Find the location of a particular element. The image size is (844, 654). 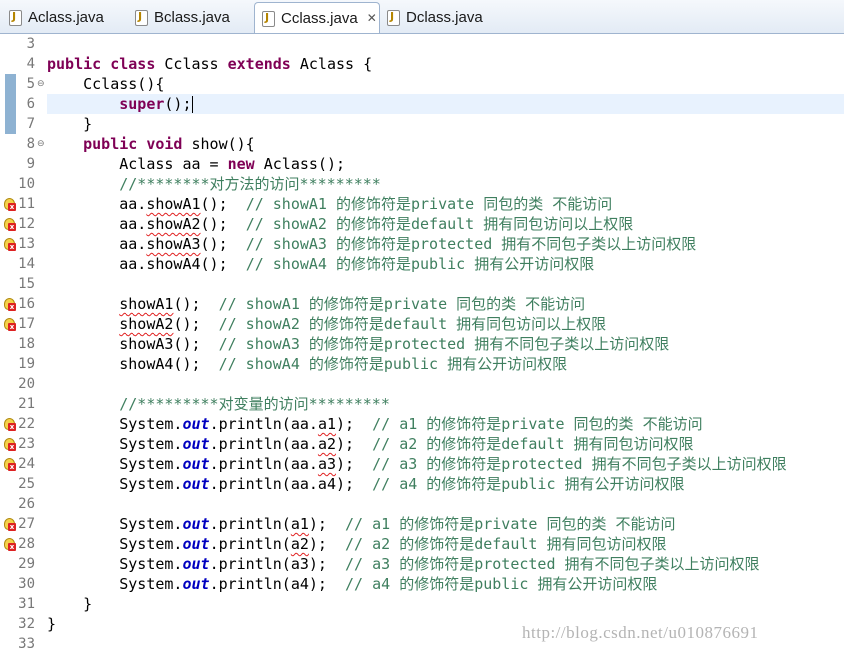

comment: // a4 的修饰符是public 拥有公开访问权限 is located at coordinates (501, 584).